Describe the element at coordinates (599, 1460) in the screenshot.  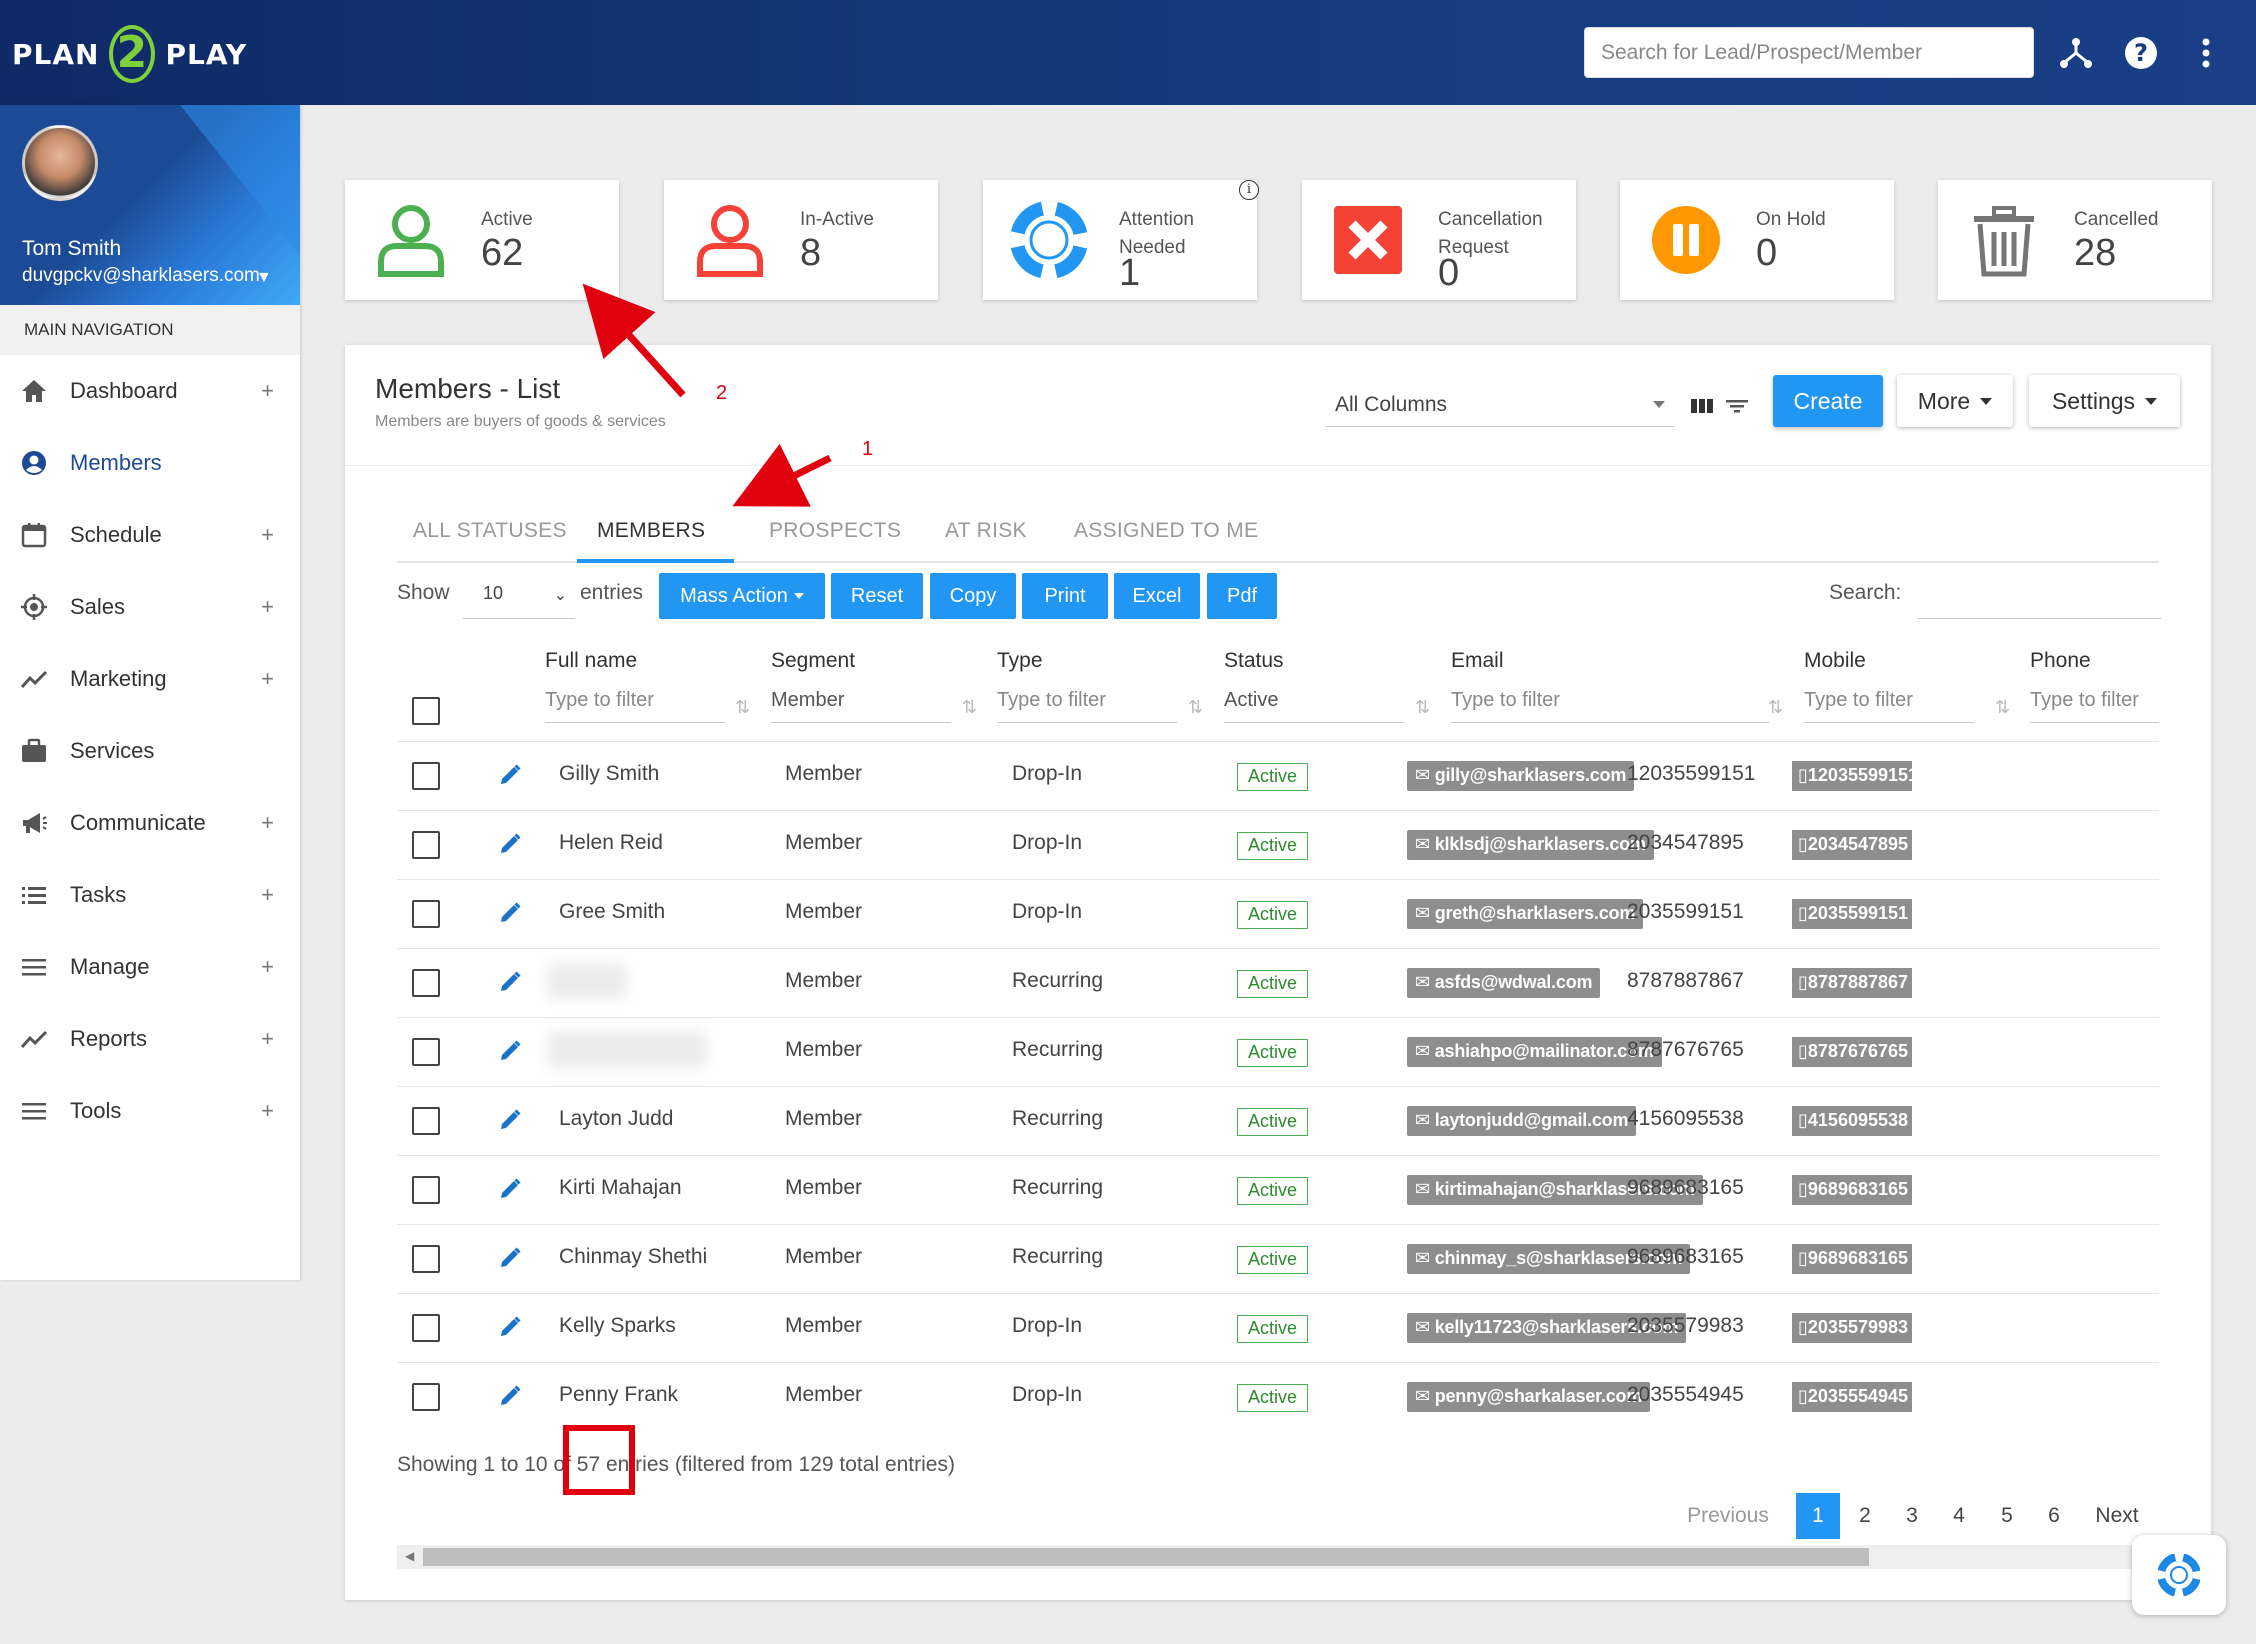
I see `annotation-highlight-box` at that location.